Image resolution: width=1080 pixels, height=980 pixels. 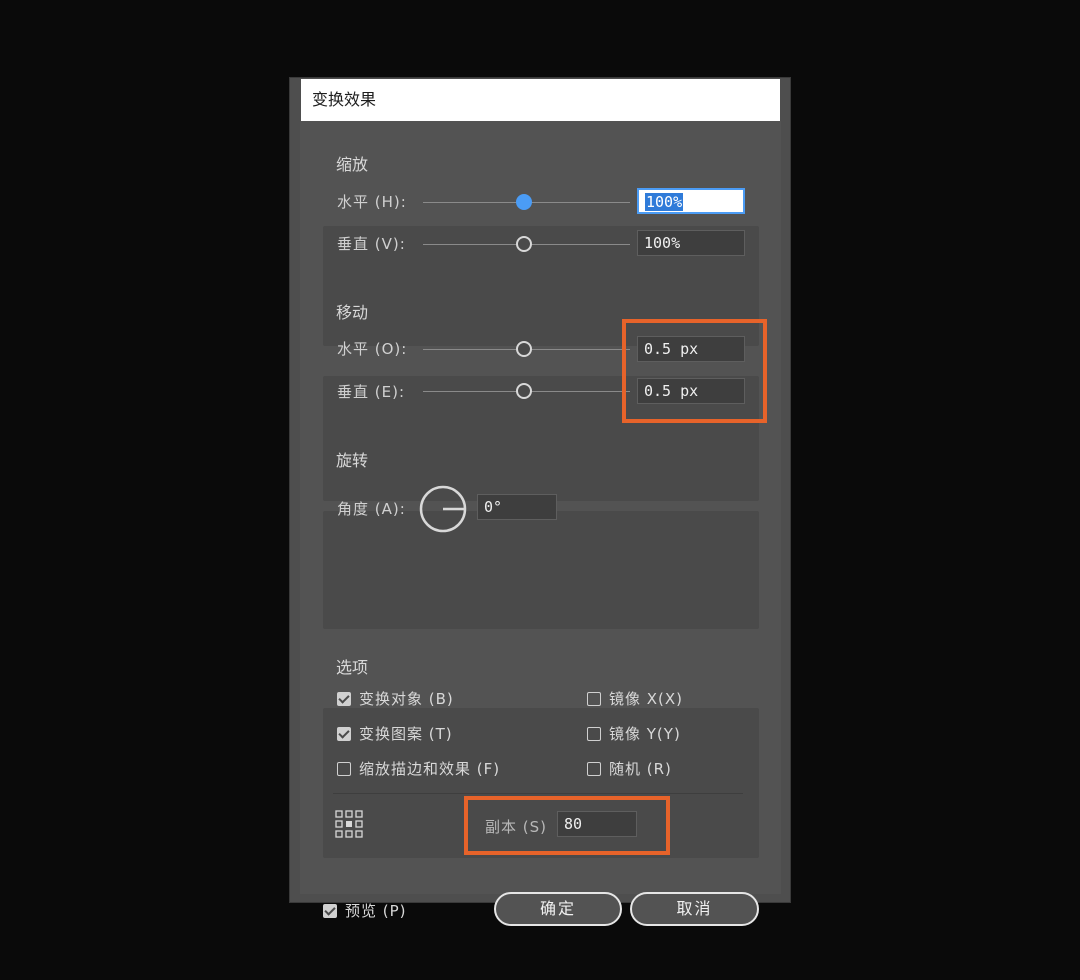 I want to click on transform-objects-option: 变换对象 (B), so click(x=395, y=698).